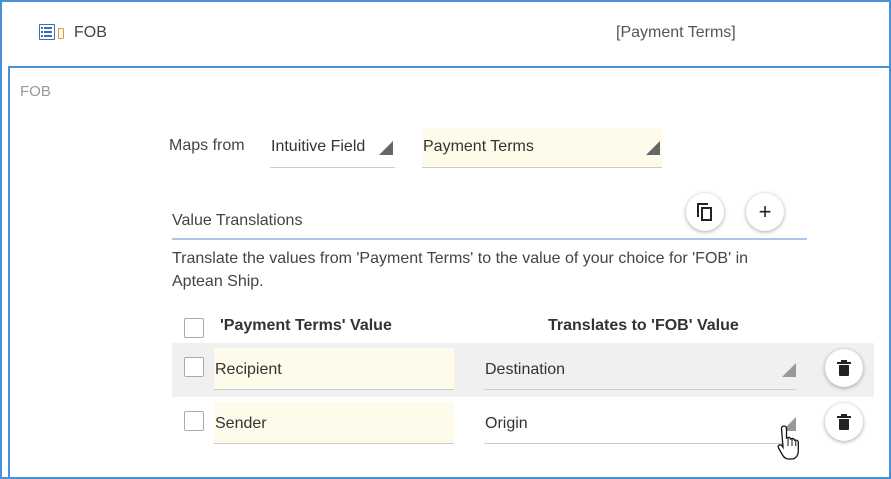 This screenshot has width=891, height=479. Describe the element at coordinates (241, 423) in the screenshot. I see `source-value-text: Sender` at that location.